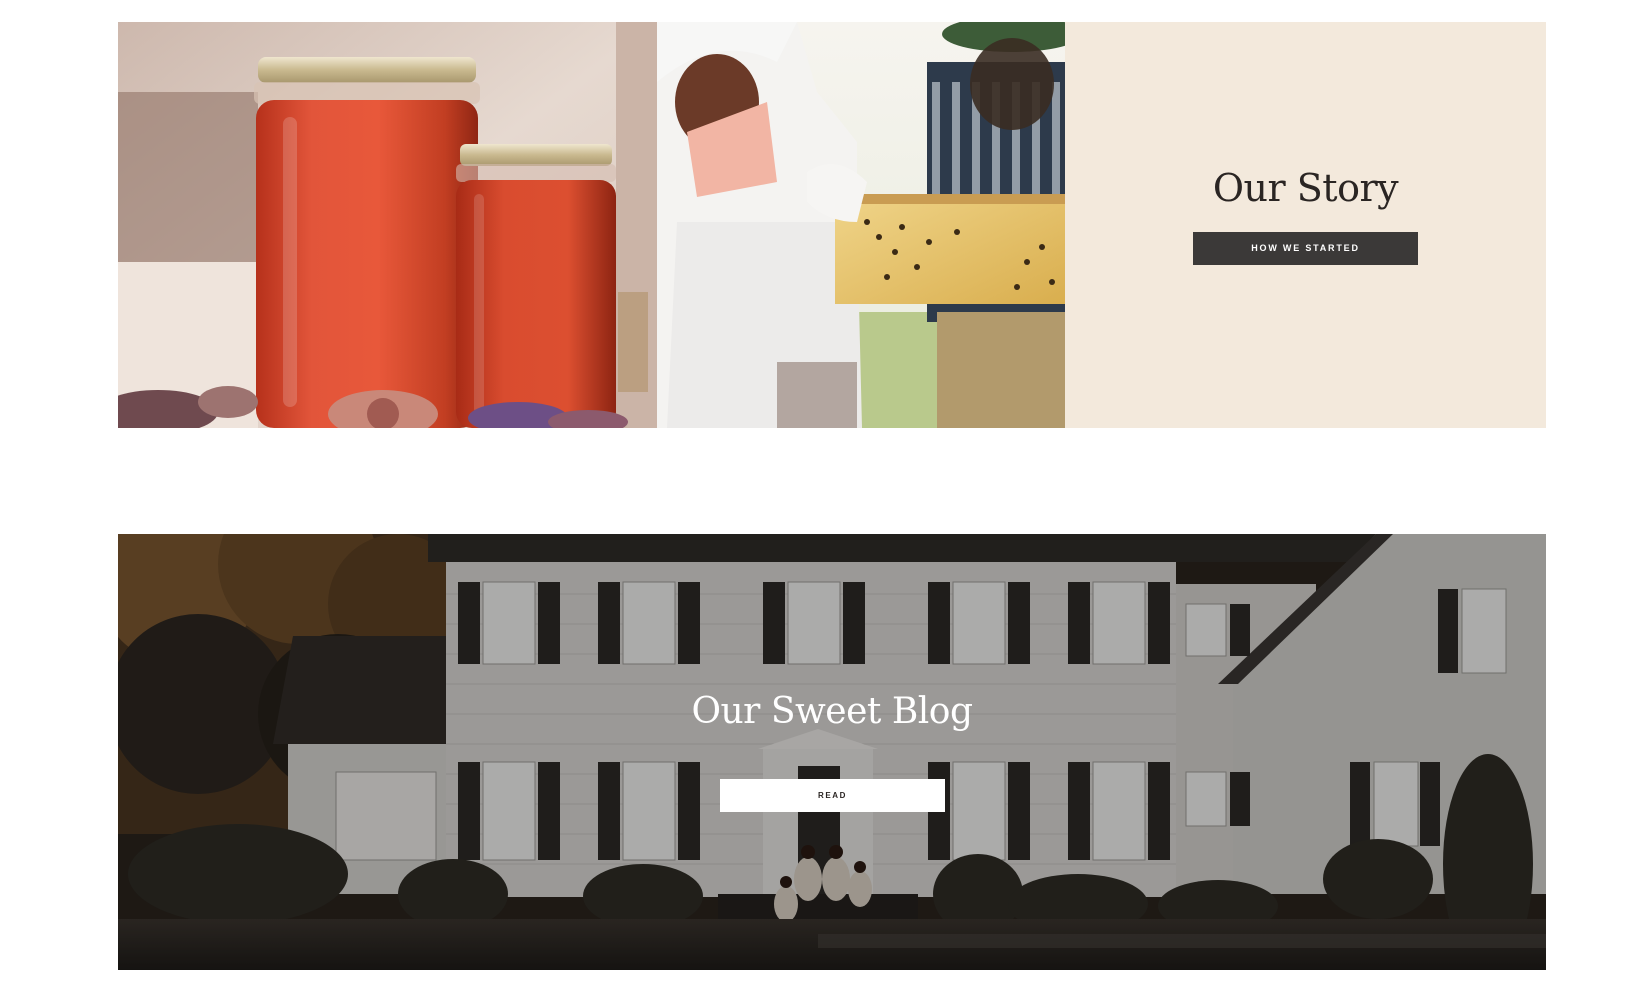 This screenshot has height=996, width=1625. What do you see at coordinates (1305, 248) in the screenshot?
I see `how-we-started-button: HOW WE STARTED` at bounding box center [1305, 248].